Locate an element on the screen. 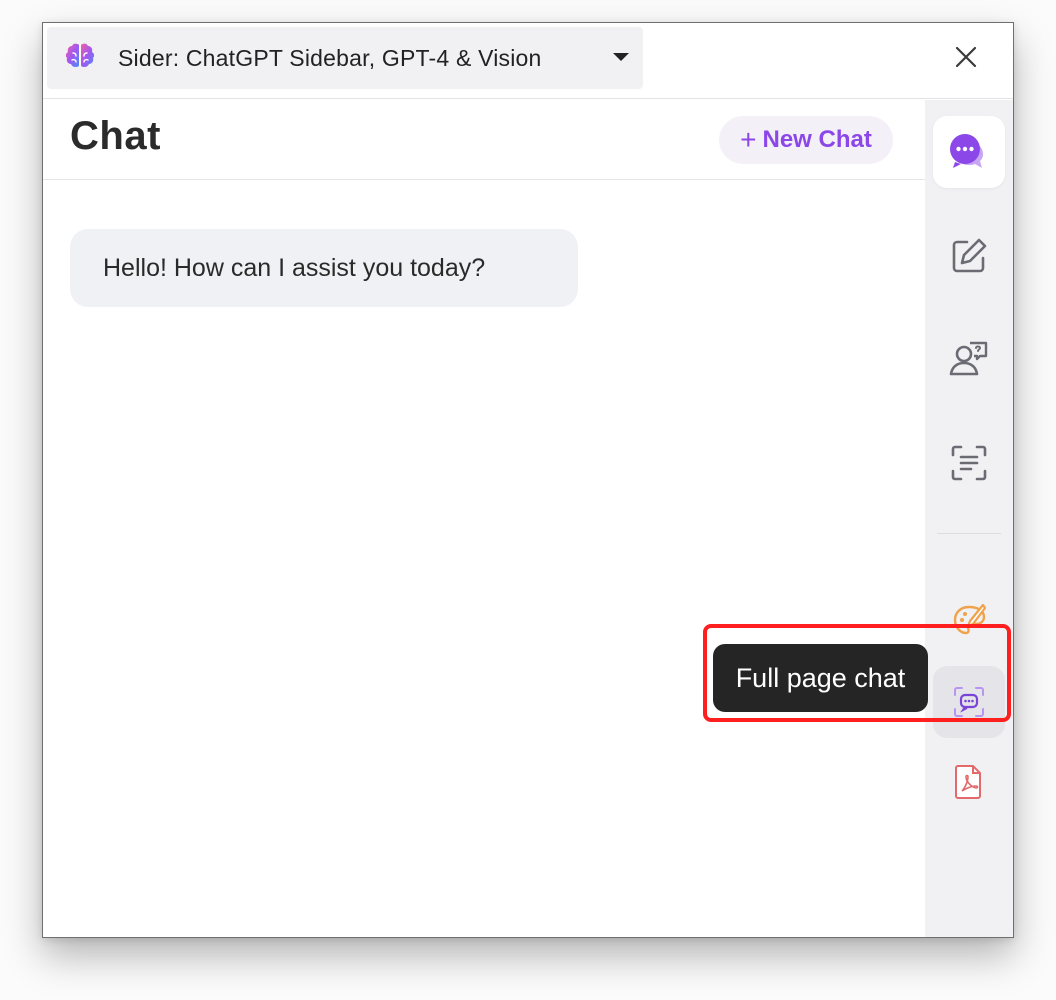 The image size is (1056, 1000). sidebar-item-chat is located at coordinates (969, 152).